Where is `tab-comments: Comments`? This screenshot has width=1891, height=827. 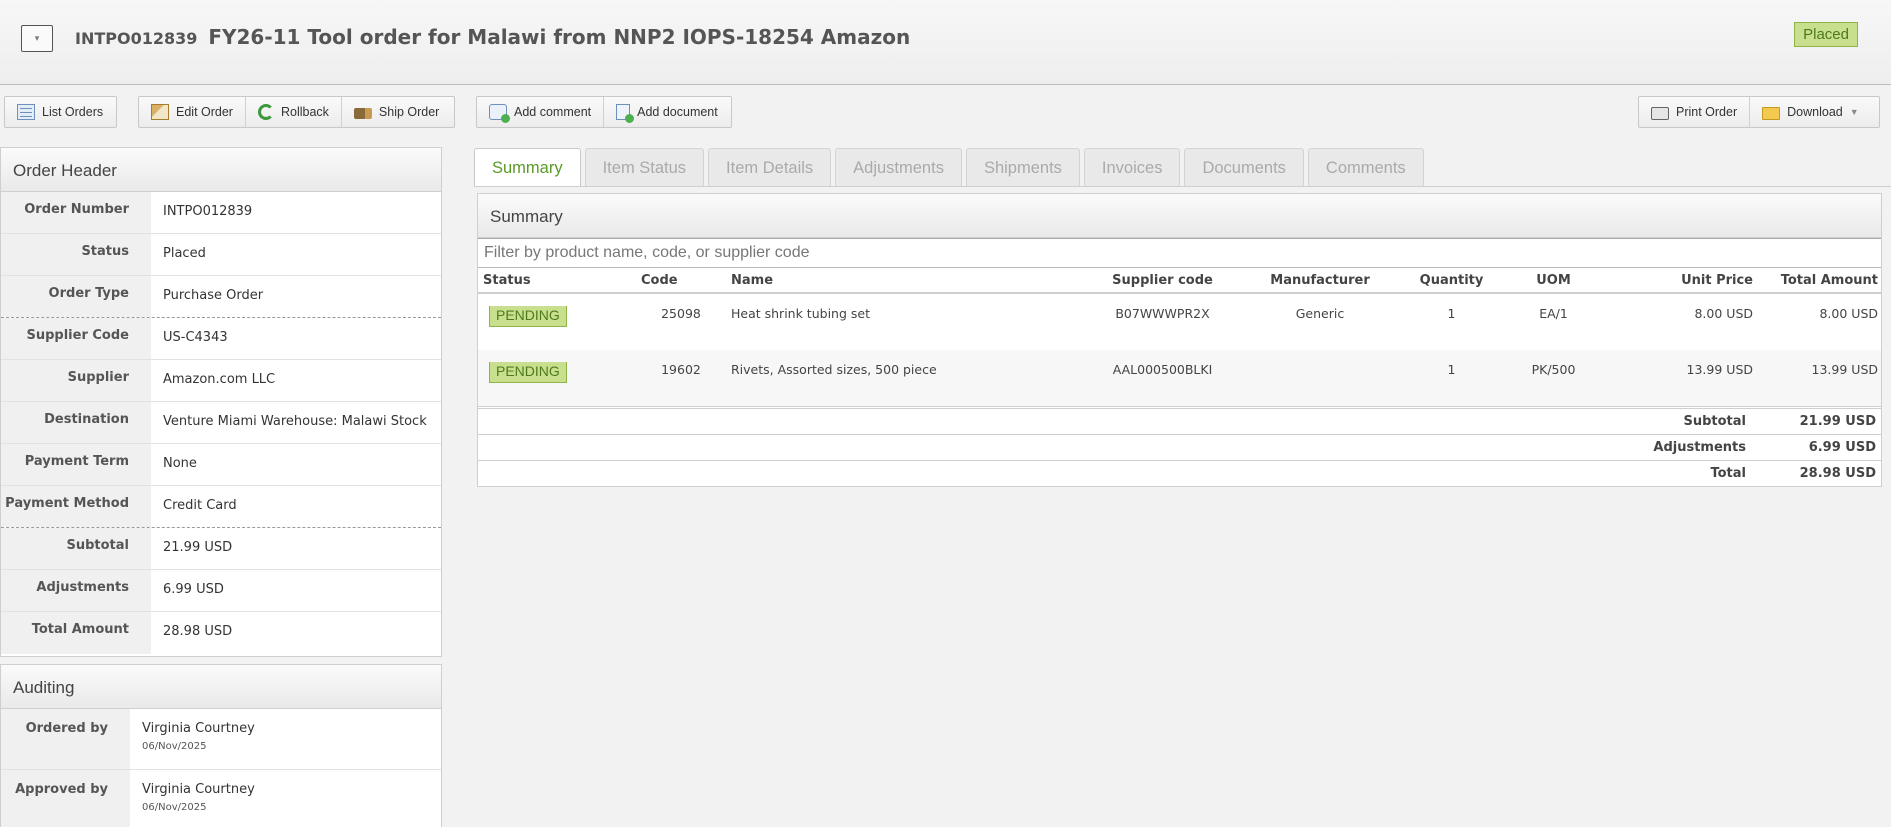
tab-comments: Comments is located at coordinates (1365, 167).